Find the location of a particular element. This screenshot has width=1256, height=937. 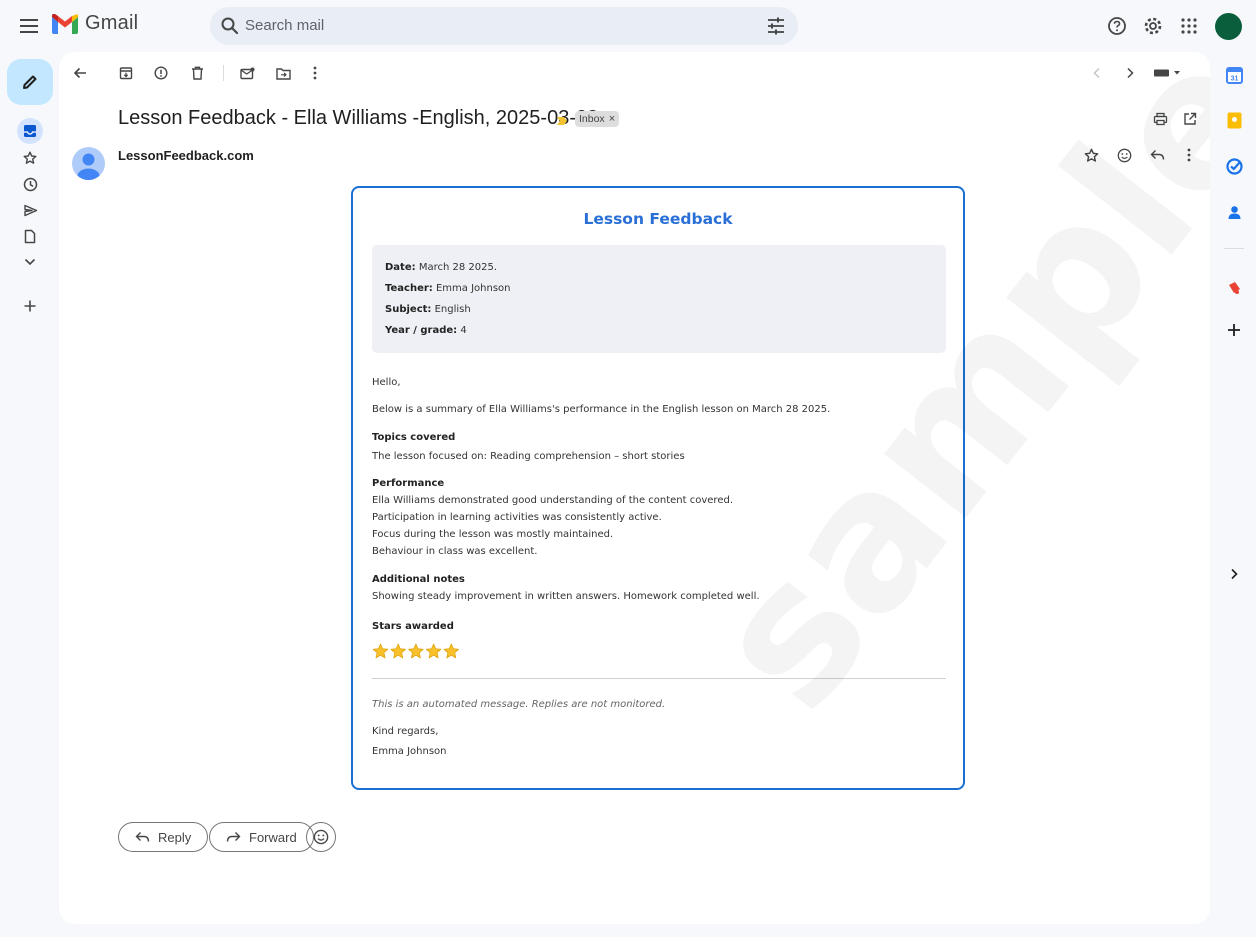

info-teacher: Teacher: Emma Johnson is located at coordinates (448, 288).